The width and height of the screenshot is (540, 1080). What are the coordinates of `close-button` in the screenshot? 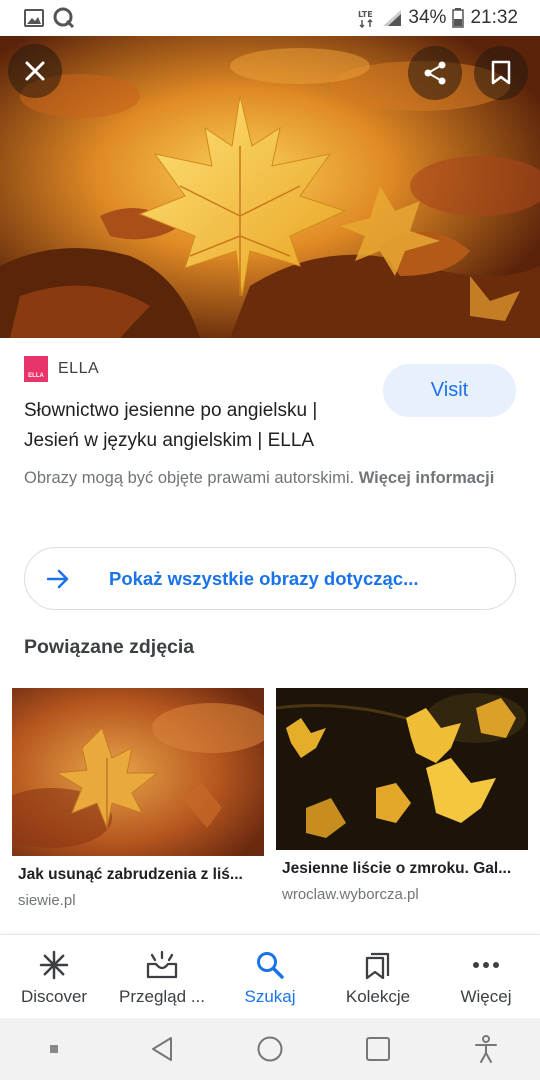 It's located at (35, 71).